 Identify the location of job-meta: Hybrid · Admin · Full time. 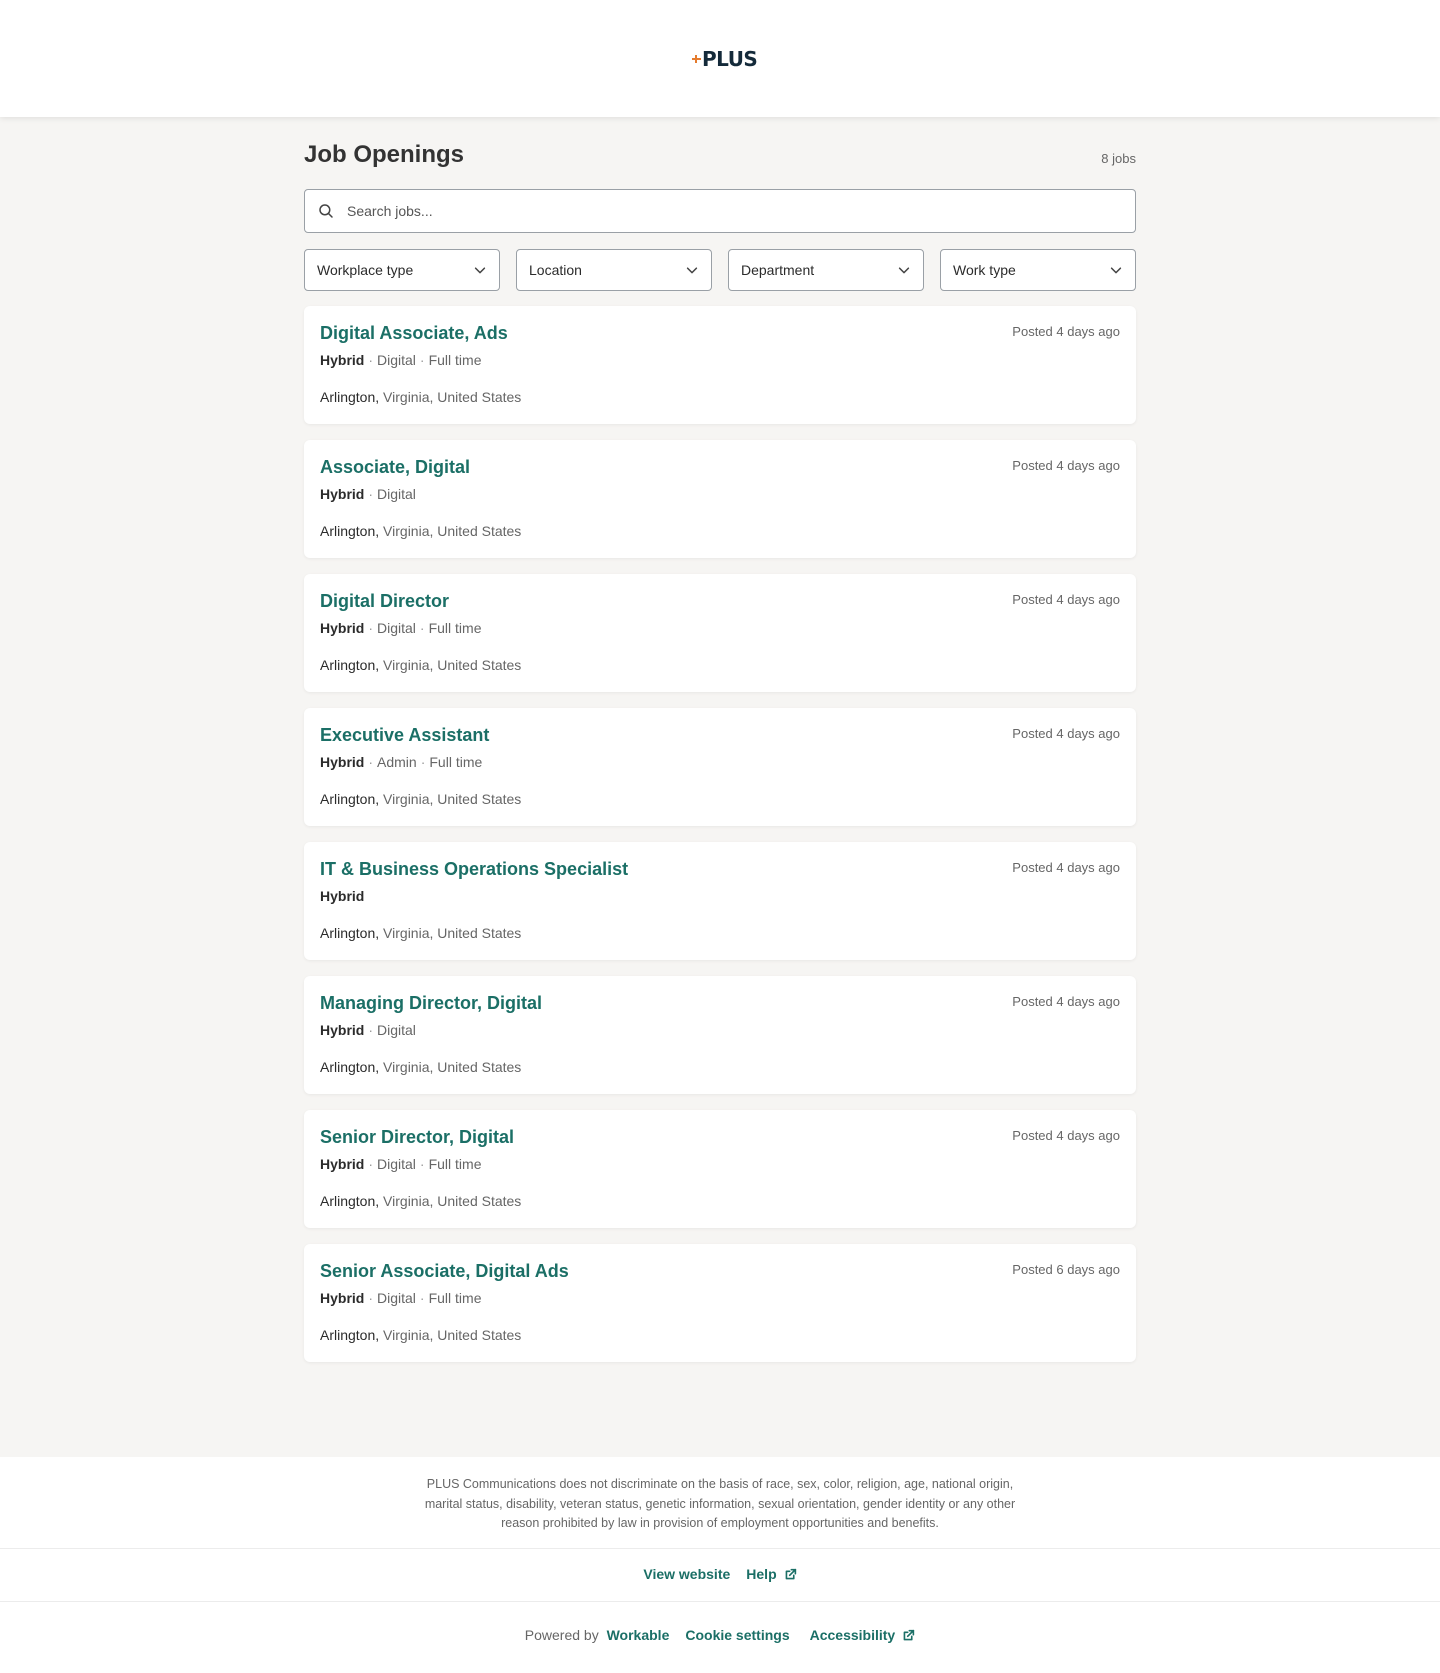
(401, 762).